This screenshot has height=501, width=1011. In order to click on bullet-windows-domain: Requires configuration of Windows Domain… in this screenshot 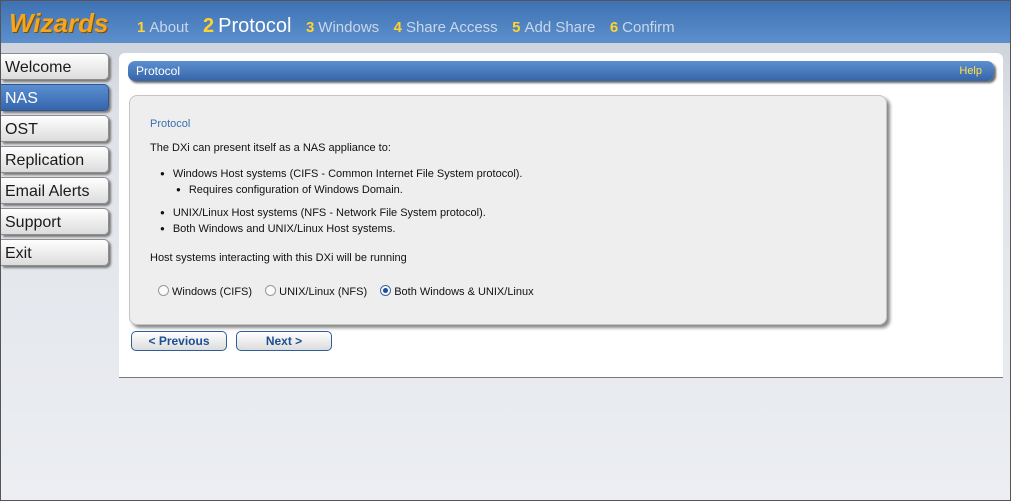, I will do `click(289, 190)`.